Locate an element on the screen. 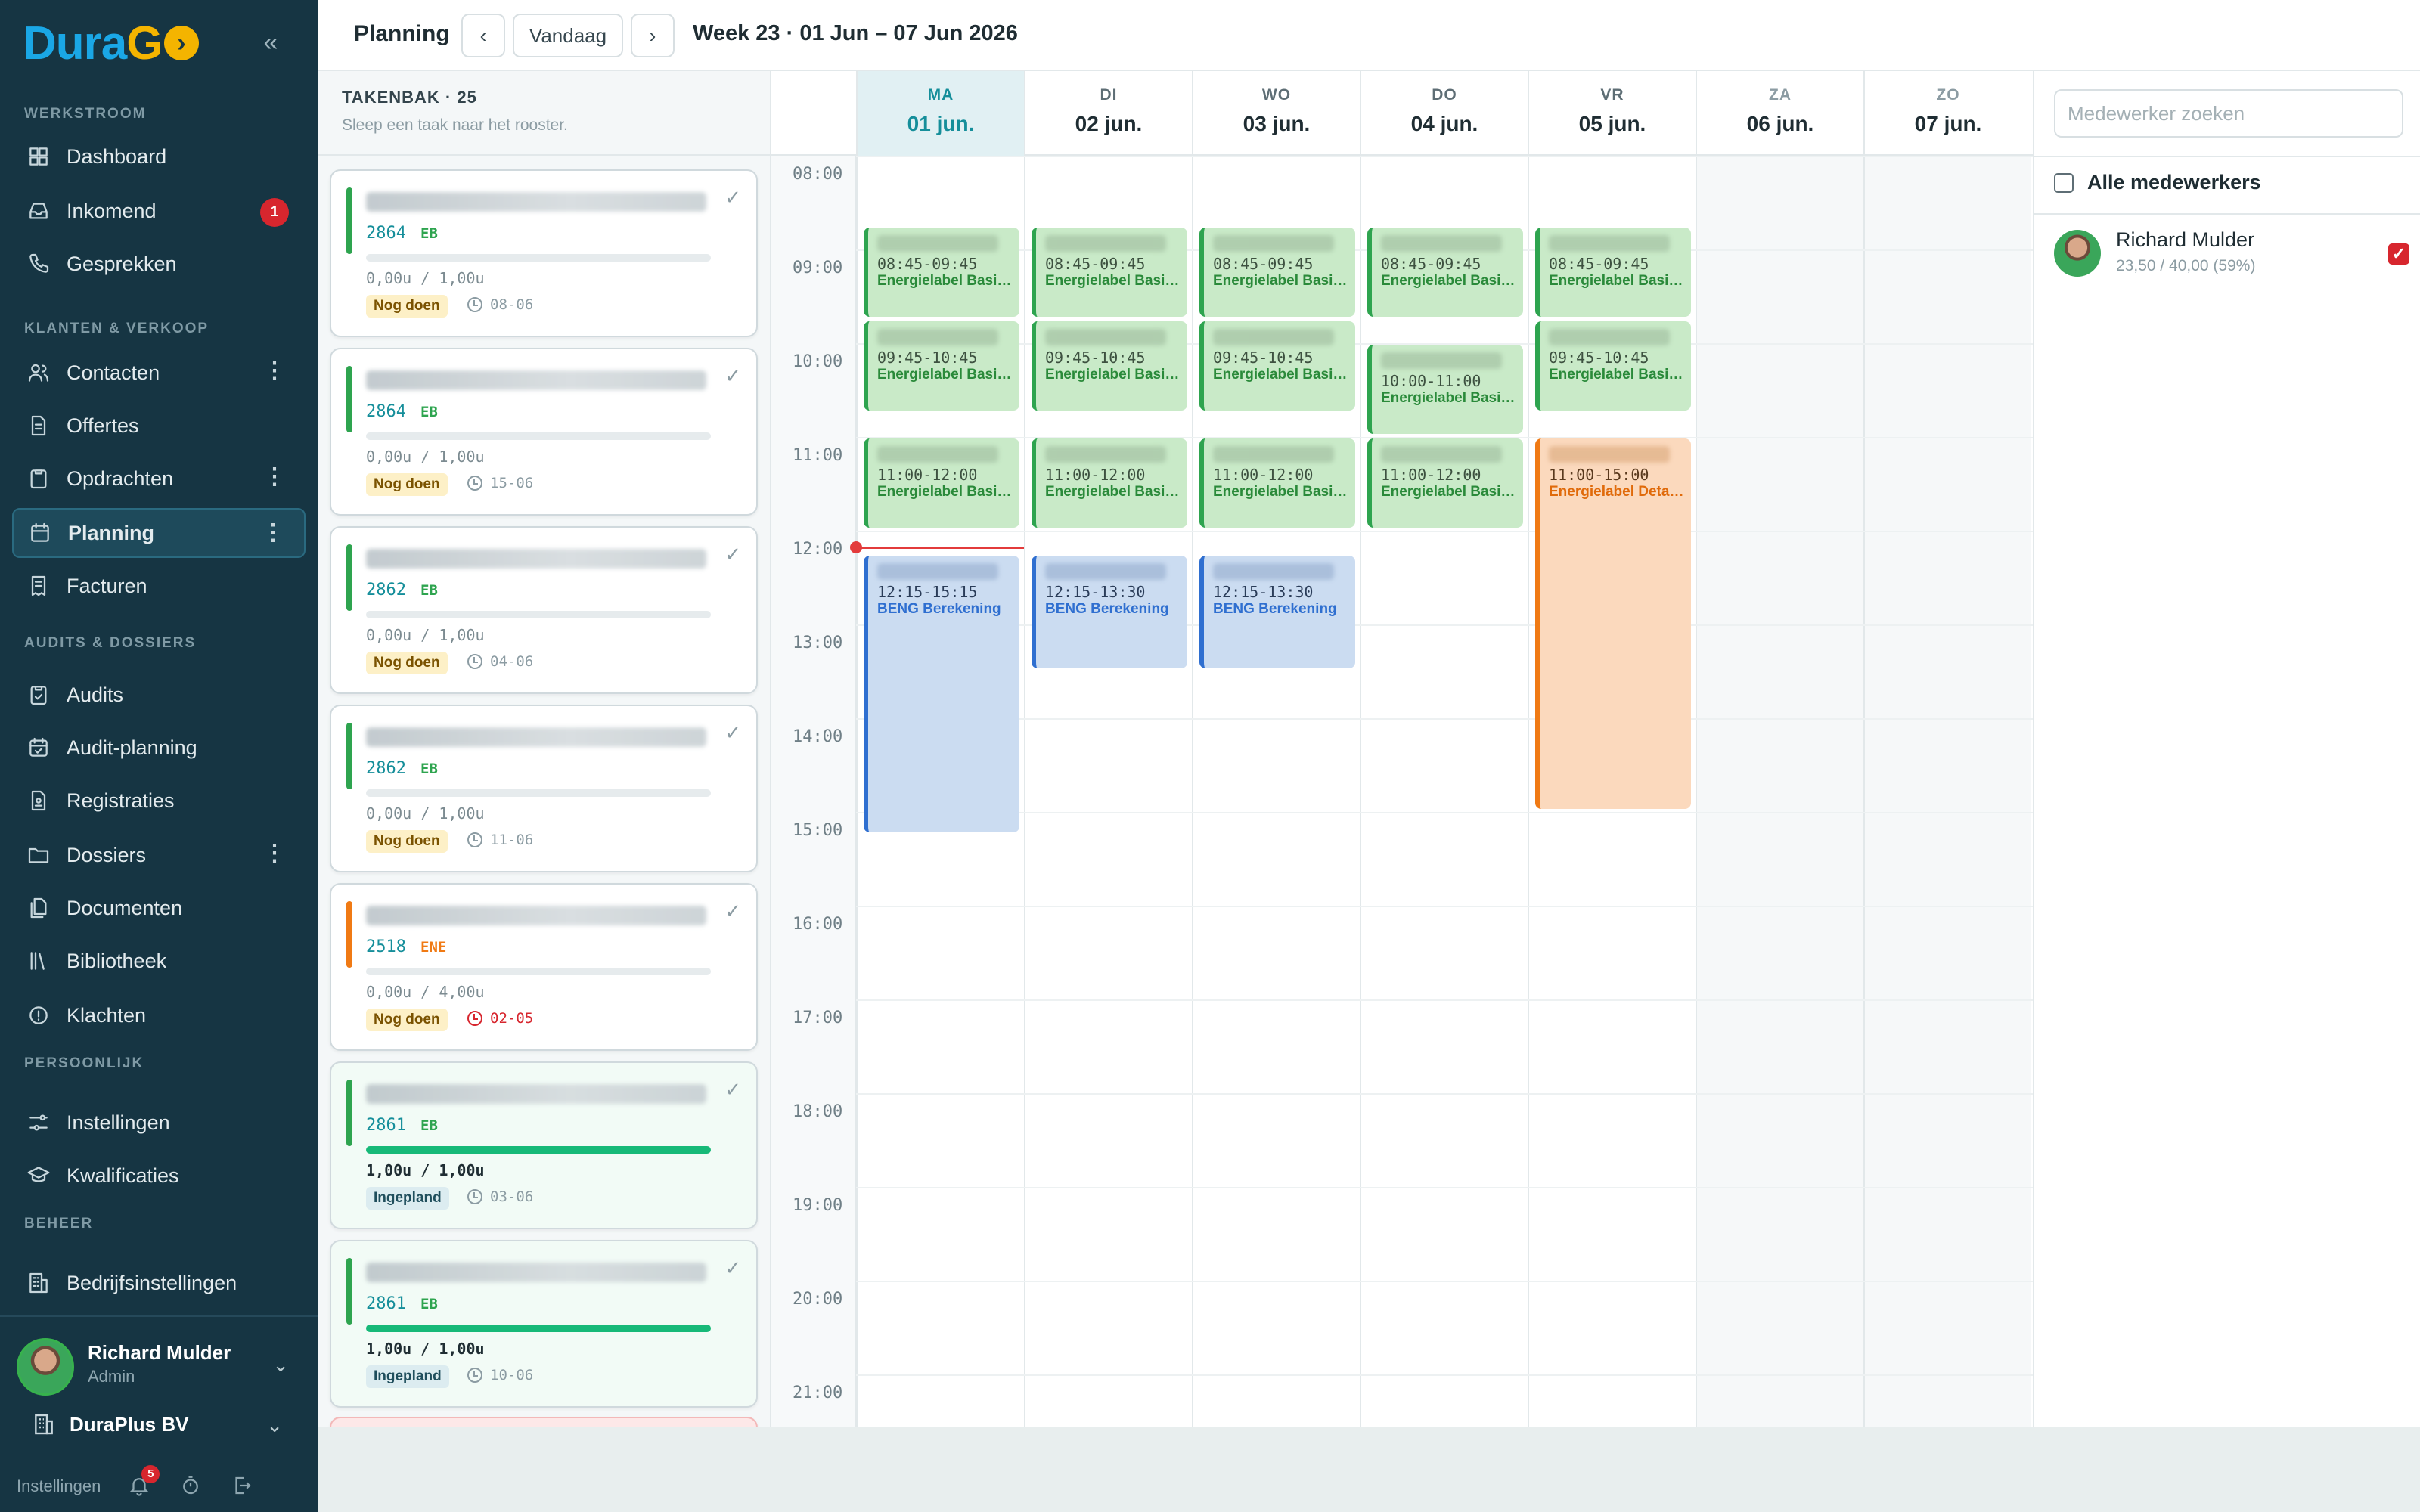 The height and width of the screenshot is (1512, 2420). all-employees-checkbox is located at coordinates (2064, 182).